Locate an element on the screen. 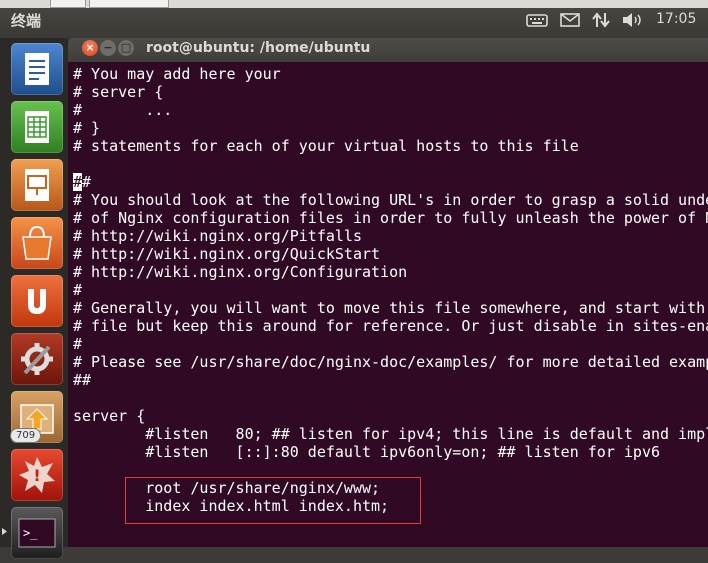 This screenshot has height=563, width=708. software-center-icon is located at coordinates (37, 243).